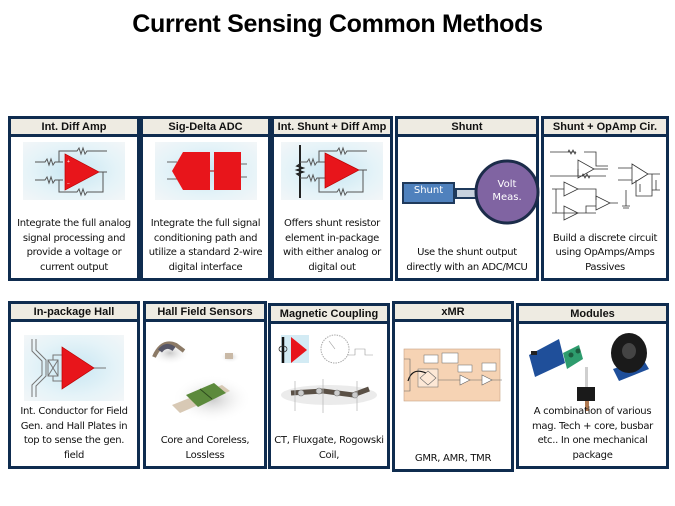 The height and width of the screenshot is (506, 675). Describe the element at coordinates (205, 380) in the screenshot. I see `hall-sensor-photos` at that location.